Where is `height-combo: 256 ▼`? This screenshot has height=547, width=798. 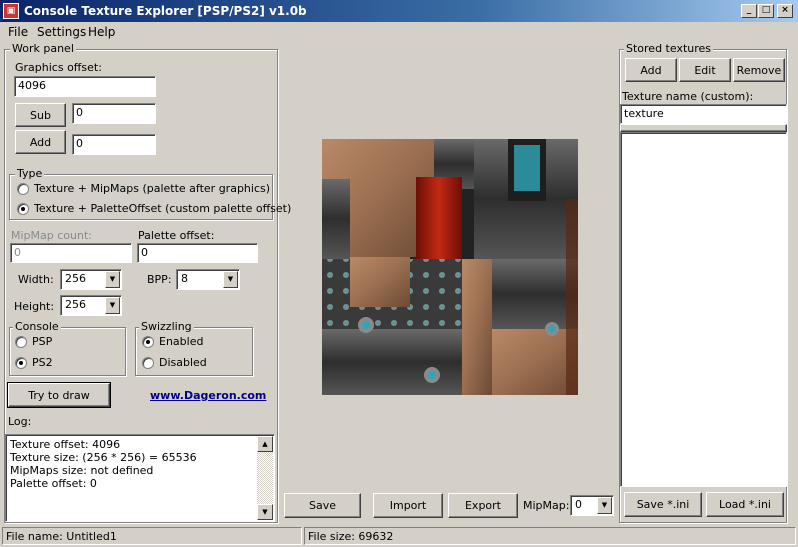 height-combo: 256 ▼ is located at coordinates (91, 305).